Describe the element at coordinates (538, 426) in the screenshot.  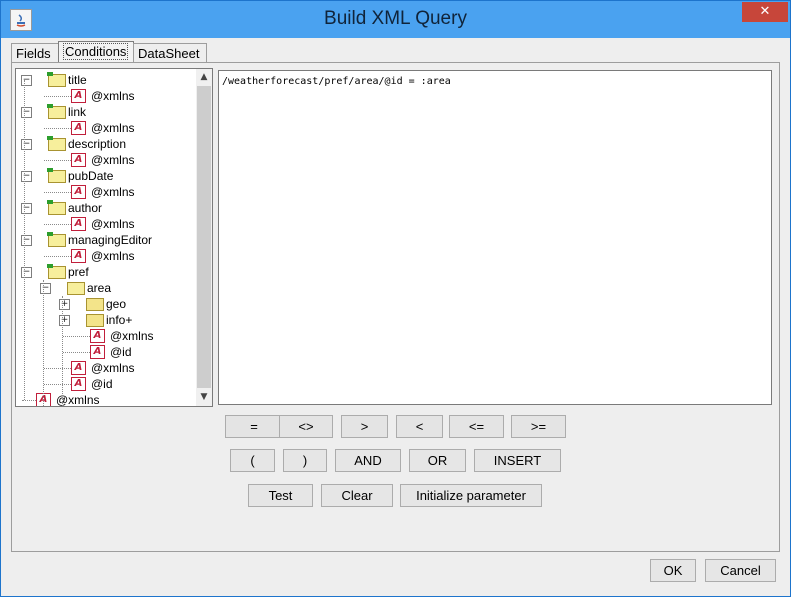
I see `greater-equal-button: >=` at that location.